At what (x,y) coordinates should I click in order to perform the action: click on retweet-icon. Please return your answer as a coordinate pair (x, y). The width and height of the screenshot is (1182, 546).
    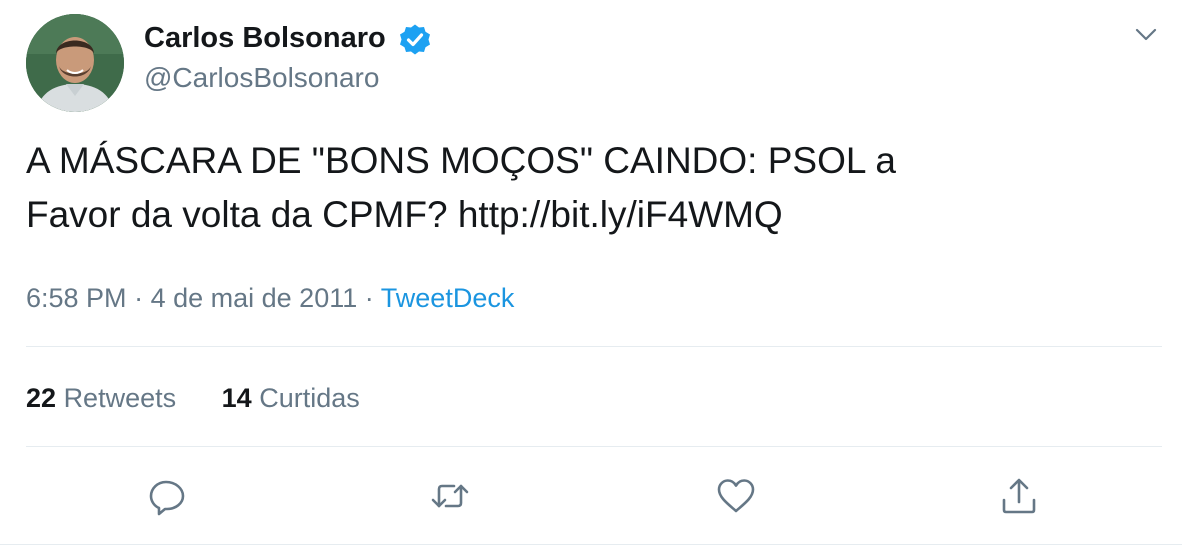
    Looking at the image, I should click on (450, 496).